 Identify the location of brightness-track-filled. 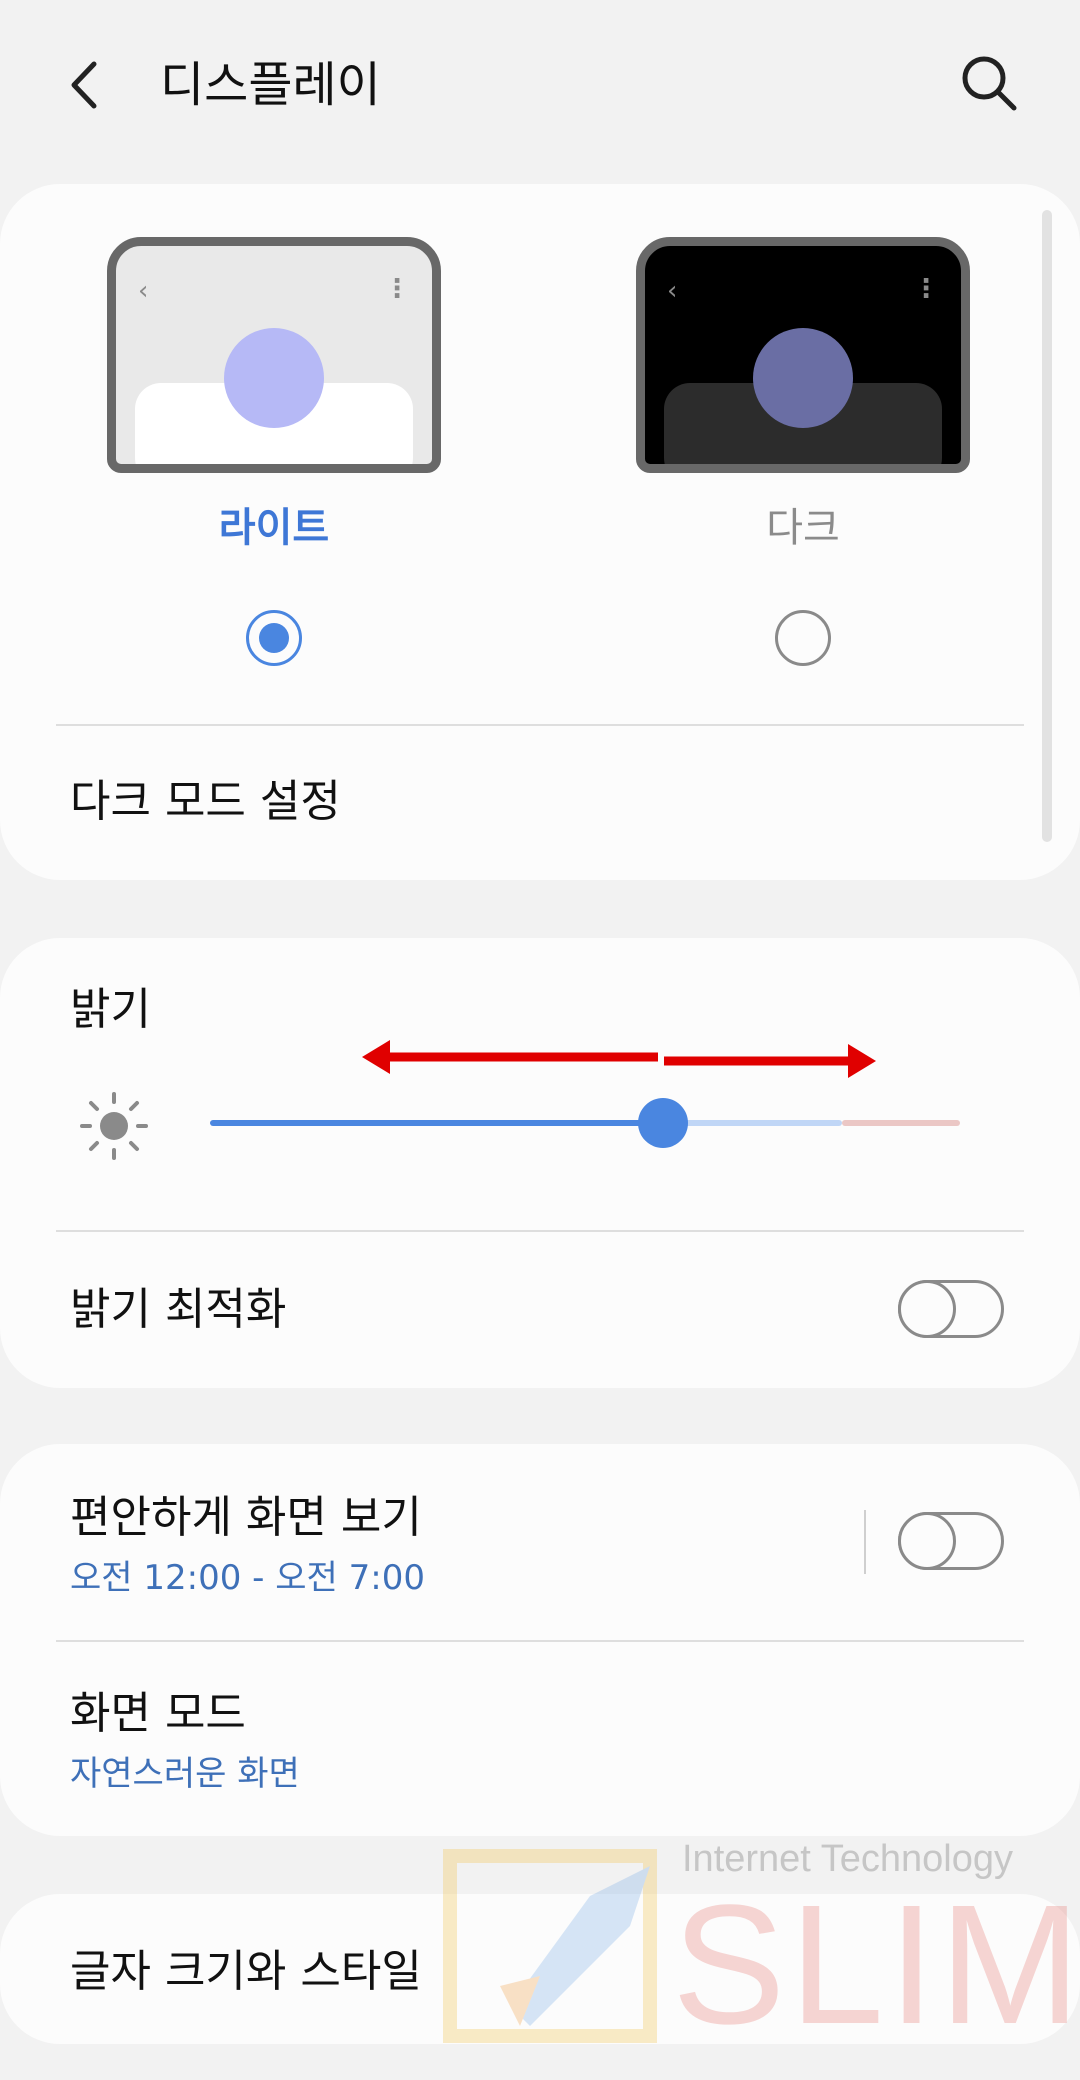
(436, 1123).